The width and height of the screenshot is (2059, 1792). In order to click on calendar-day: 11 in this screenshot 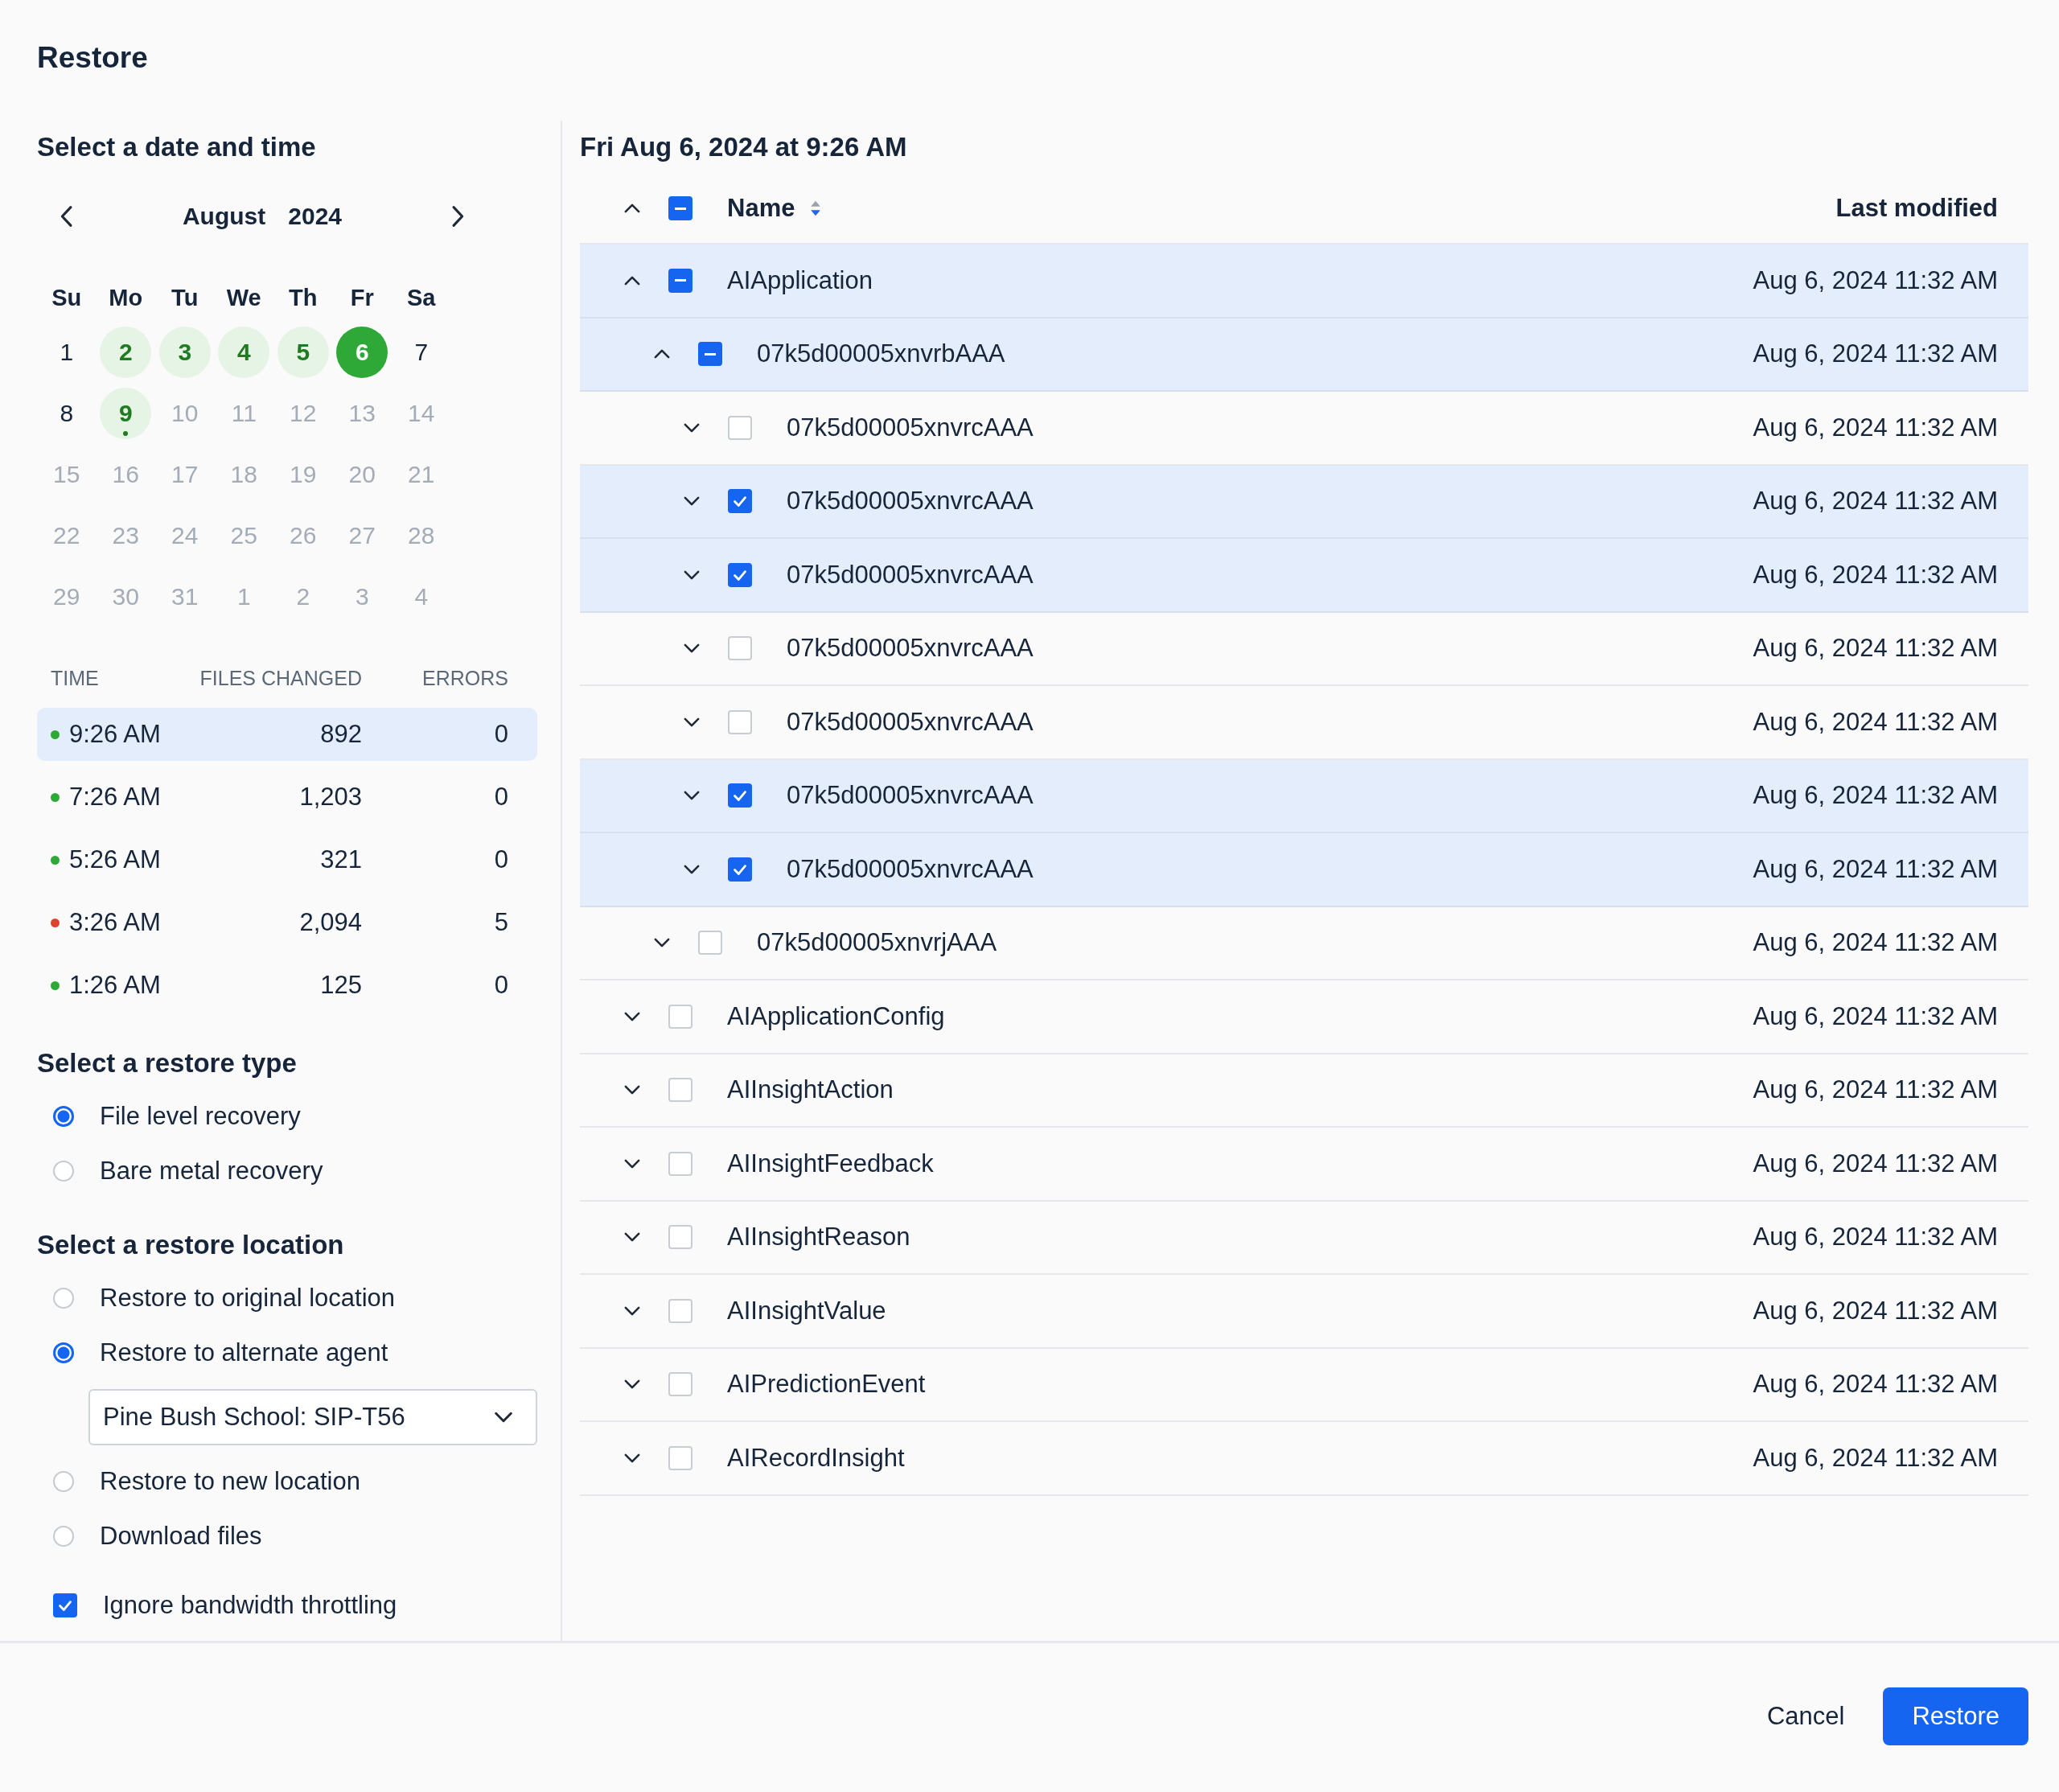, I will do `click(244, 413)`.